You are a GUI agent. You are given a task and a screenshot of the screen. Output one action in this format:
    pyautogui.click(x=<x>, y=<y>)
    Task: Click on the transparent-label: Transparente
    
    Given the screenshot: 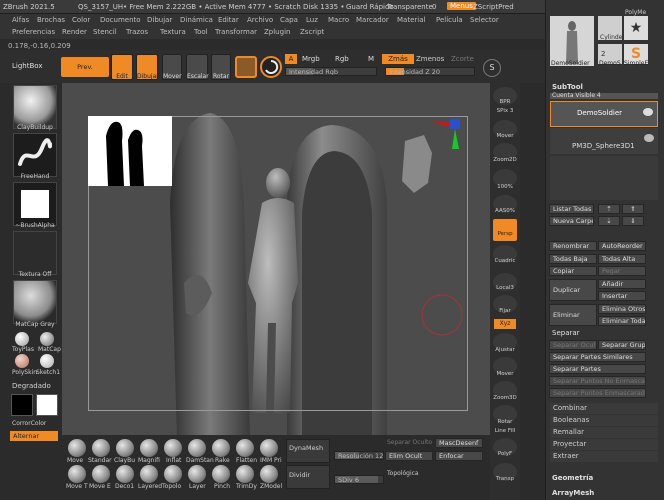 What is the action you would take?
    pyautogui.click(x=410, y=7)
    